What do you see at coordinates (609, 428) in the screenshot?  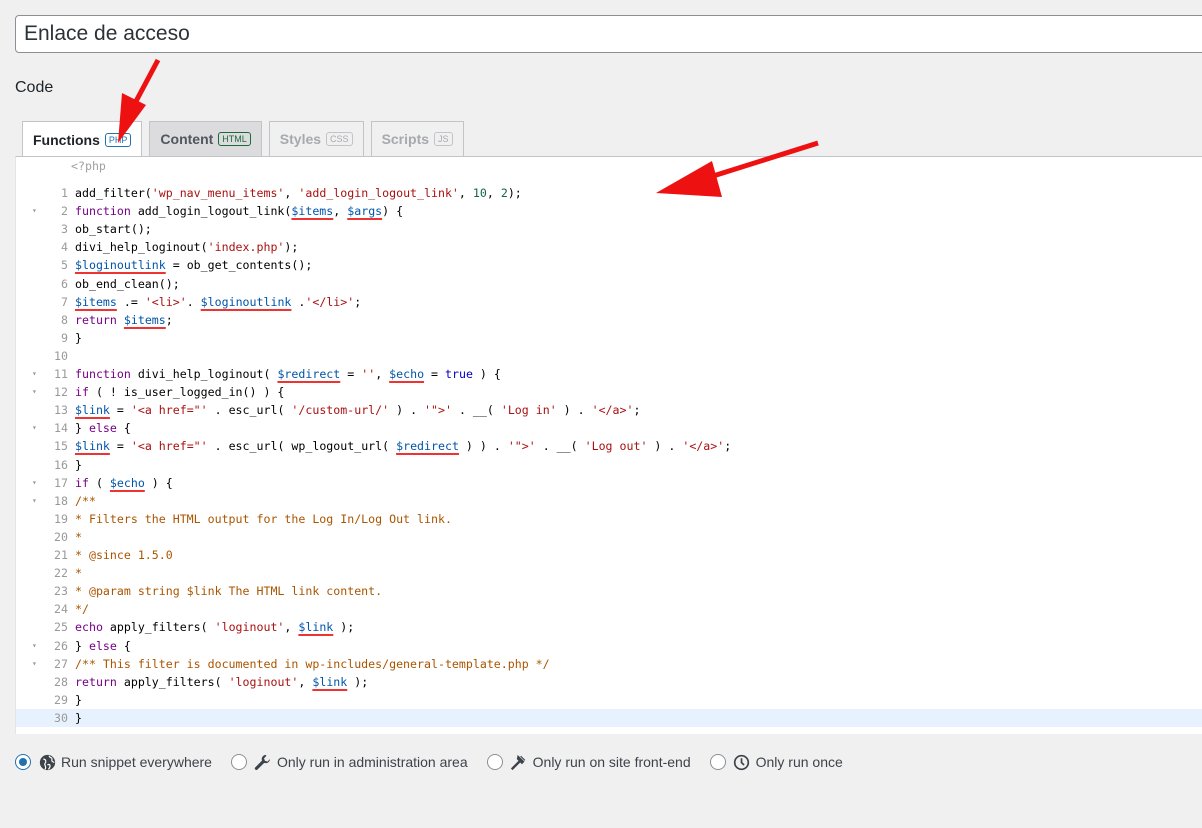 I see `code-line: ▾ 14} else {` at bounding box center [609, 428].